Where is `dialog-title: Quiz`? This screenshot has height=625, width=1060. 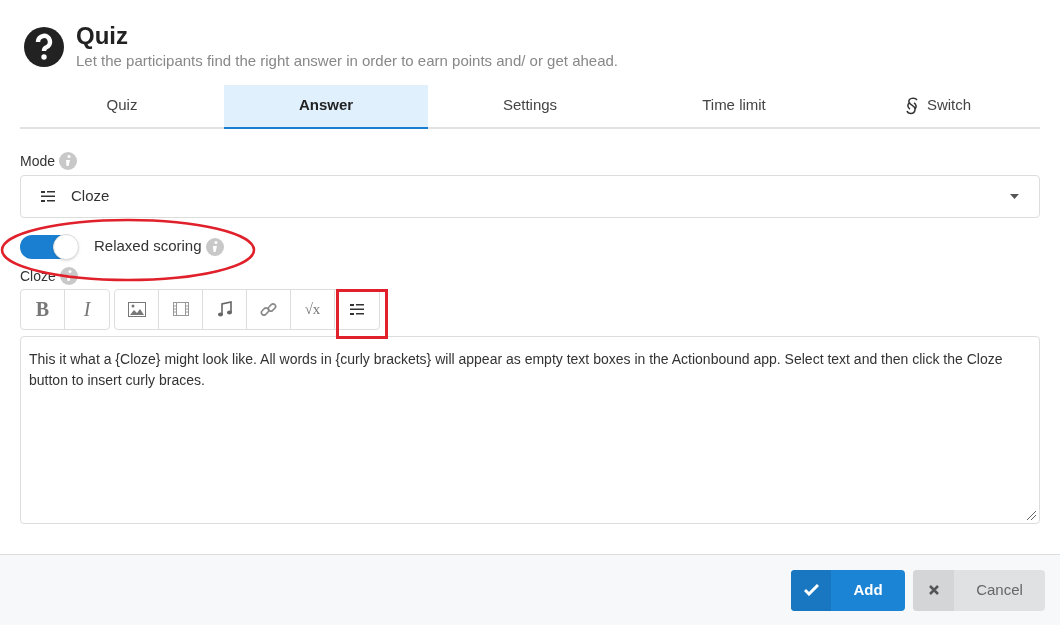
dialog-title: Quiz is located at coordinates (102, 36).